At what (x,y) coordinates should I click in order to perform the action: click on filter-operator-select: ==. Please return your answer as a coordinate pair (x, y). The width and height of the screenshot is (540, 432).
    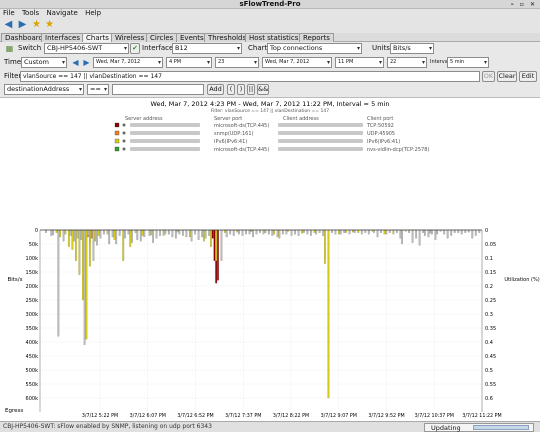
    Looking at the image, I should click on (98, 89).